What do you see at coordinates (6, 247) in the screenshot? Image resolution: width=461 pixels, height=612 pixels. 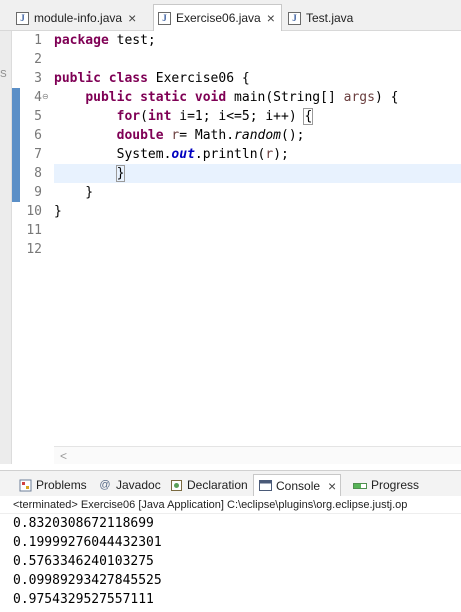 I see `left-edge-strip` at bounding box center [6, 247].